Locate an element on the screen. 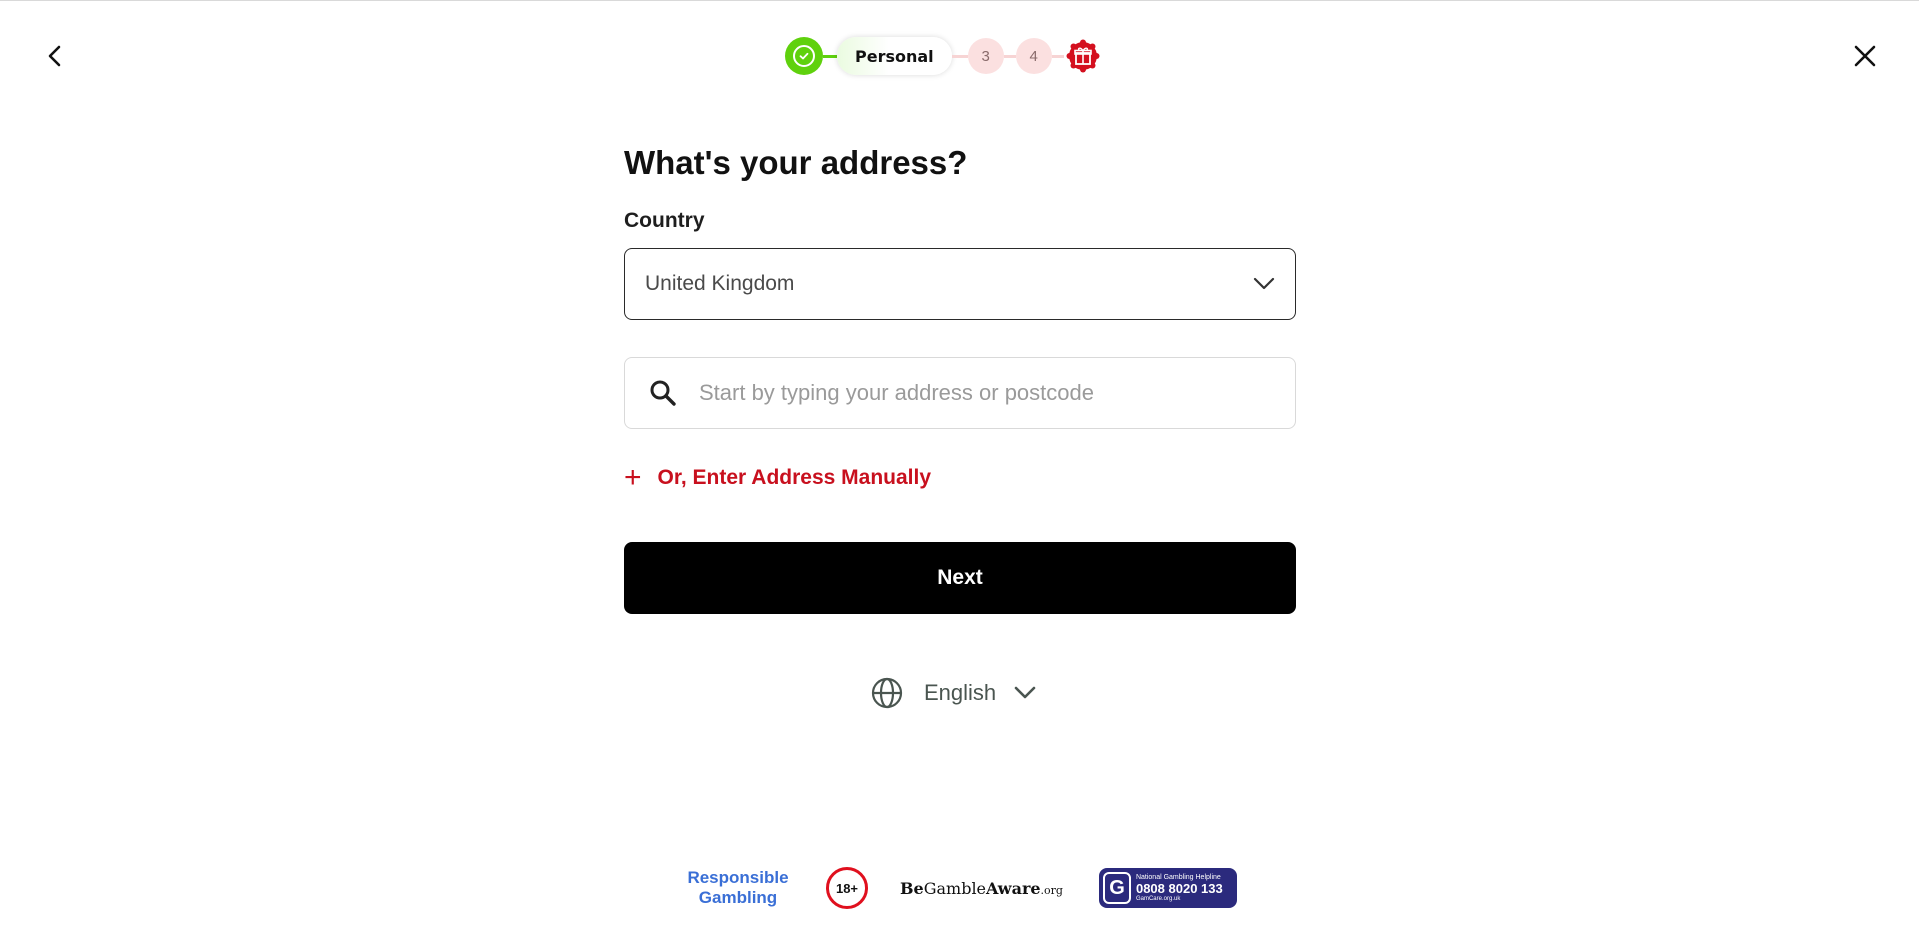  step-4: 4 is located at coordinates (1033, 56).